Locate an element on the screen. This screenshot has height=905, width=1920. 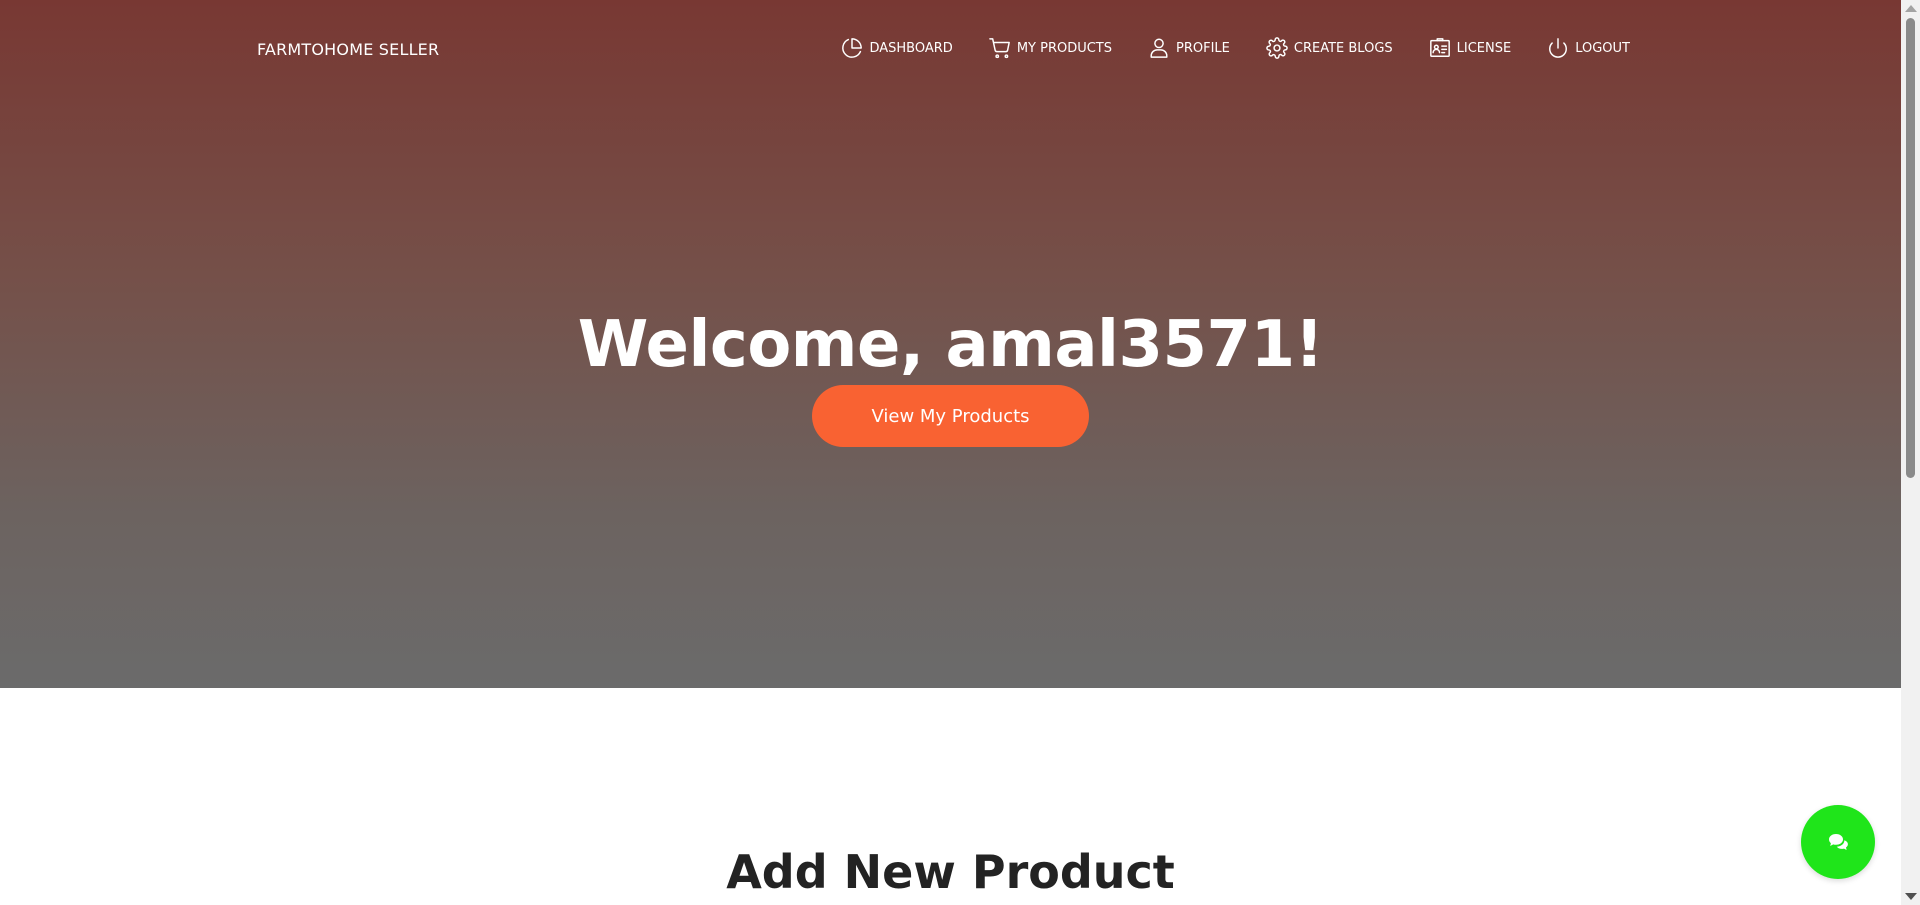
nav-license-label: LICENSE is located at coordinates (1484, 48).